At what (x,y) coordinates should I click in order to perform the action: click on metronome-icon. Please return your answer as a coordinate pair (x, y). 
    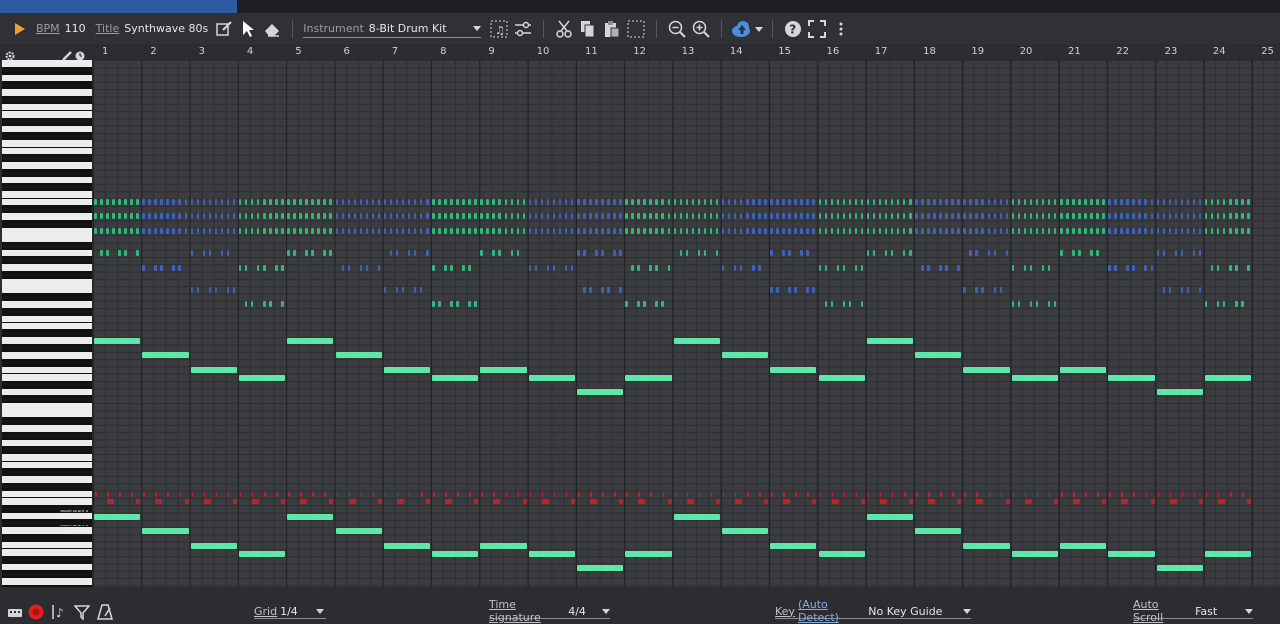
    Looking at the image, I should click on (105, 612).